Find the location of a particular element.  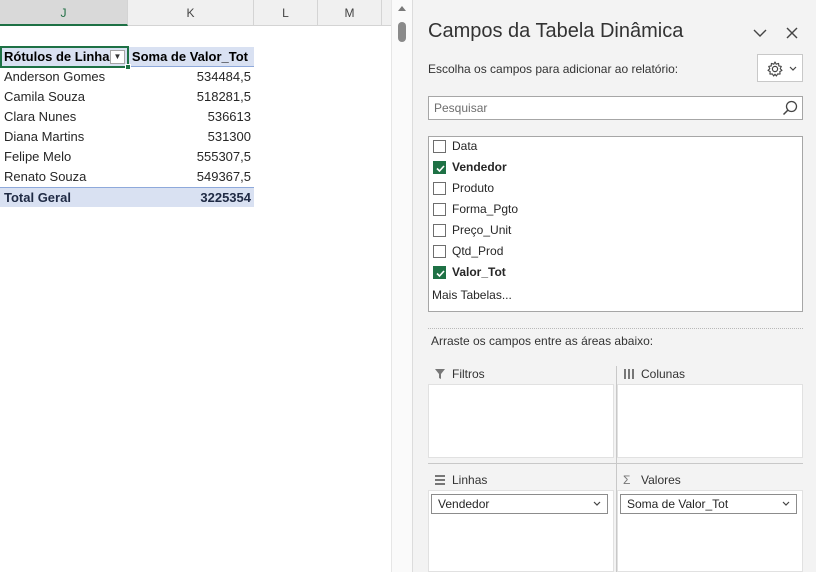

field-search-box is located at coordinates (615, 108).